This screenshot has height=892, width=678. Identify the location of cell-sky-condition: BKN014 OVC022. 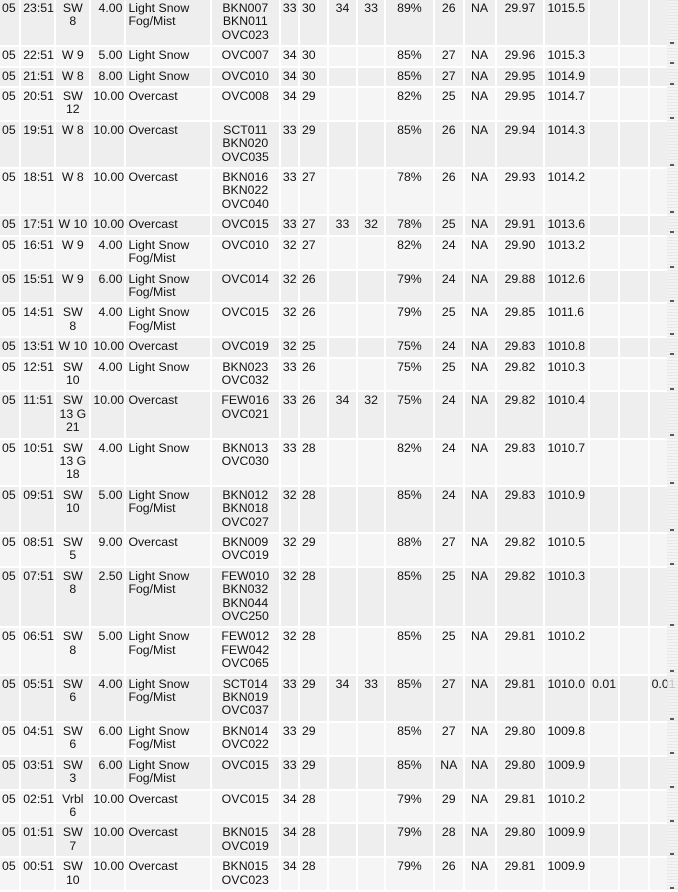
(245, 738).